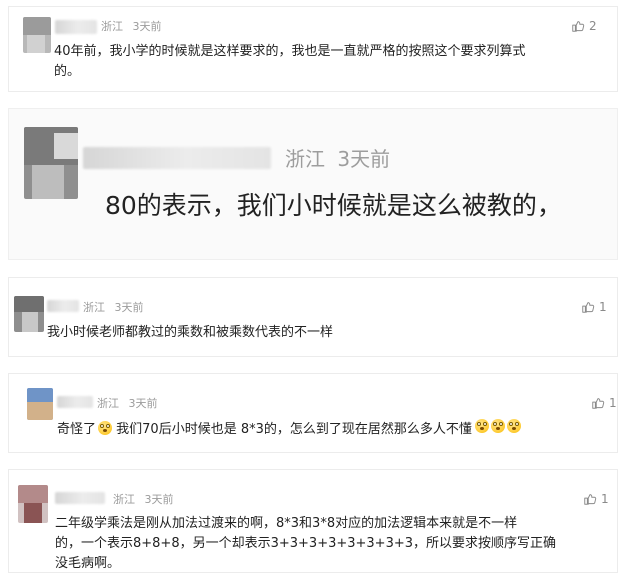 This screenshot has height=579, width=624. I want to click on comment-text-part: 奇怪了, so click(77, 429).